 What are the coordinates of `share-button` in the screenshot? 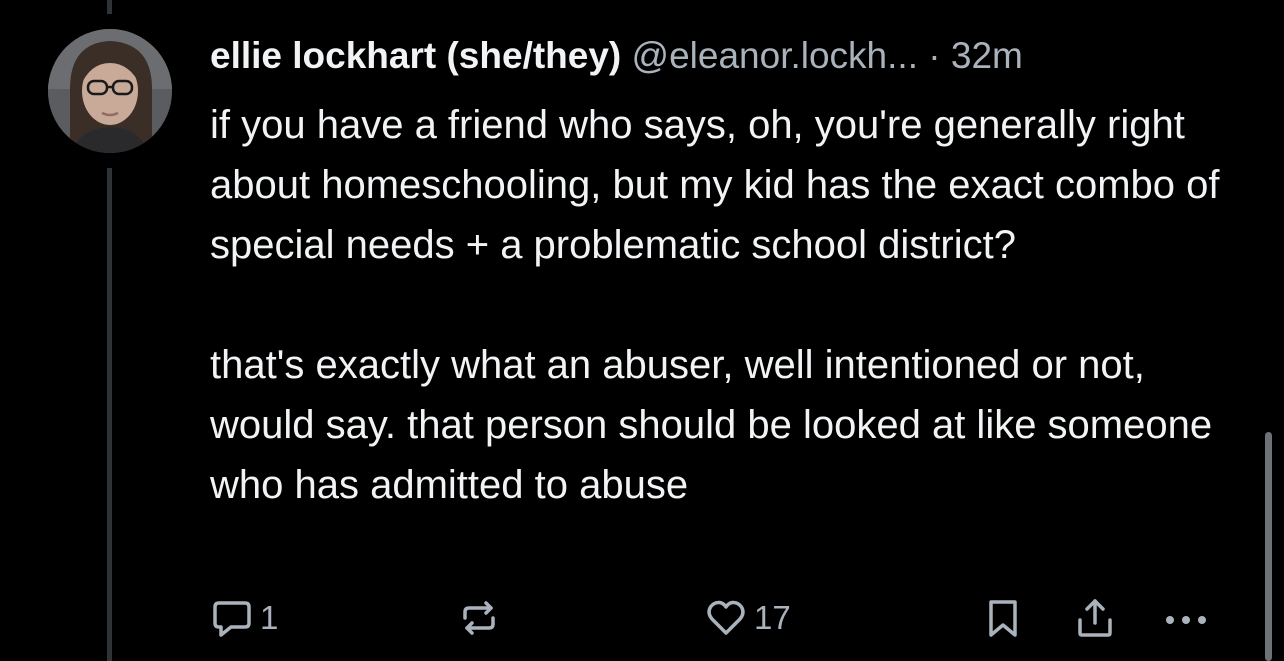 It's located at (1095, 618).